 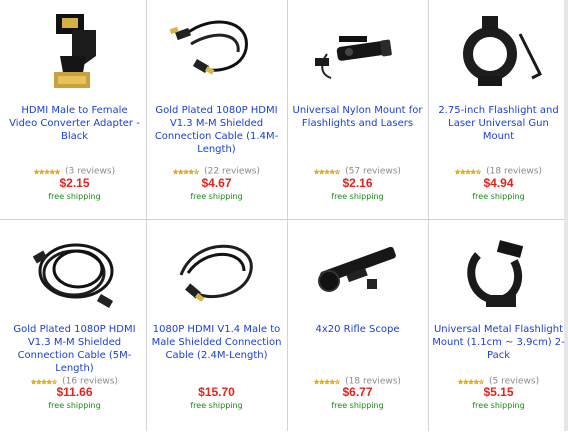 I want to click on product-image-metal-mount, so click(x=498, y=272).